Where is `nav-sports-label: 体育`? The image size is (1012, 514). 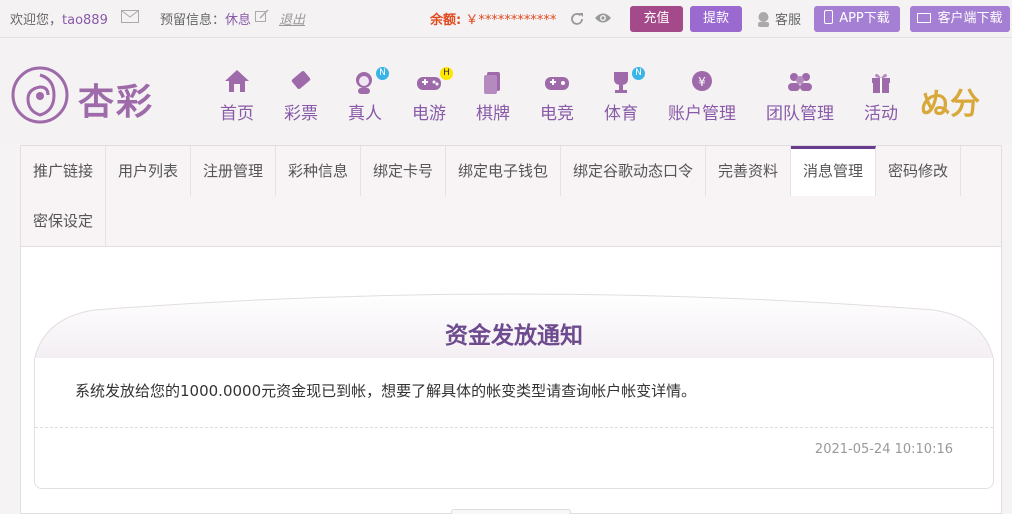 nav-sports-label: 体育 is located at coordinates (621, 114).